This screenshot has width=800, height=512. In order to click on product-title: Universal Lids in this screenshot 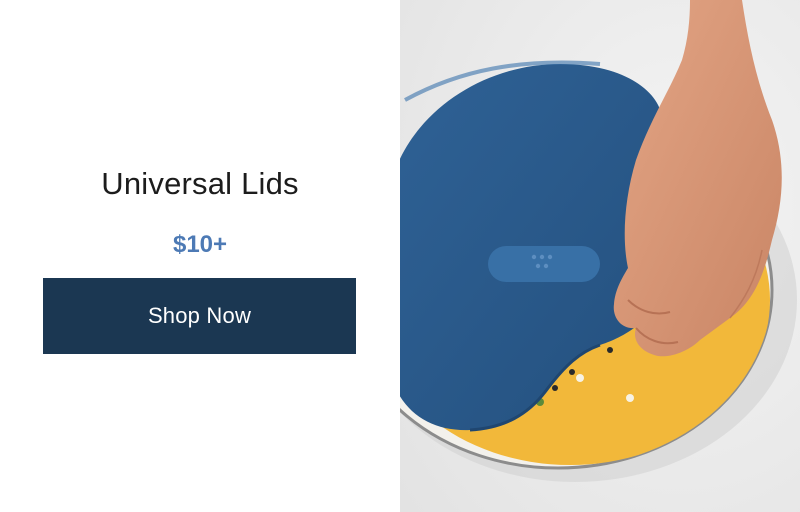, I will do `click(200, 183)`.